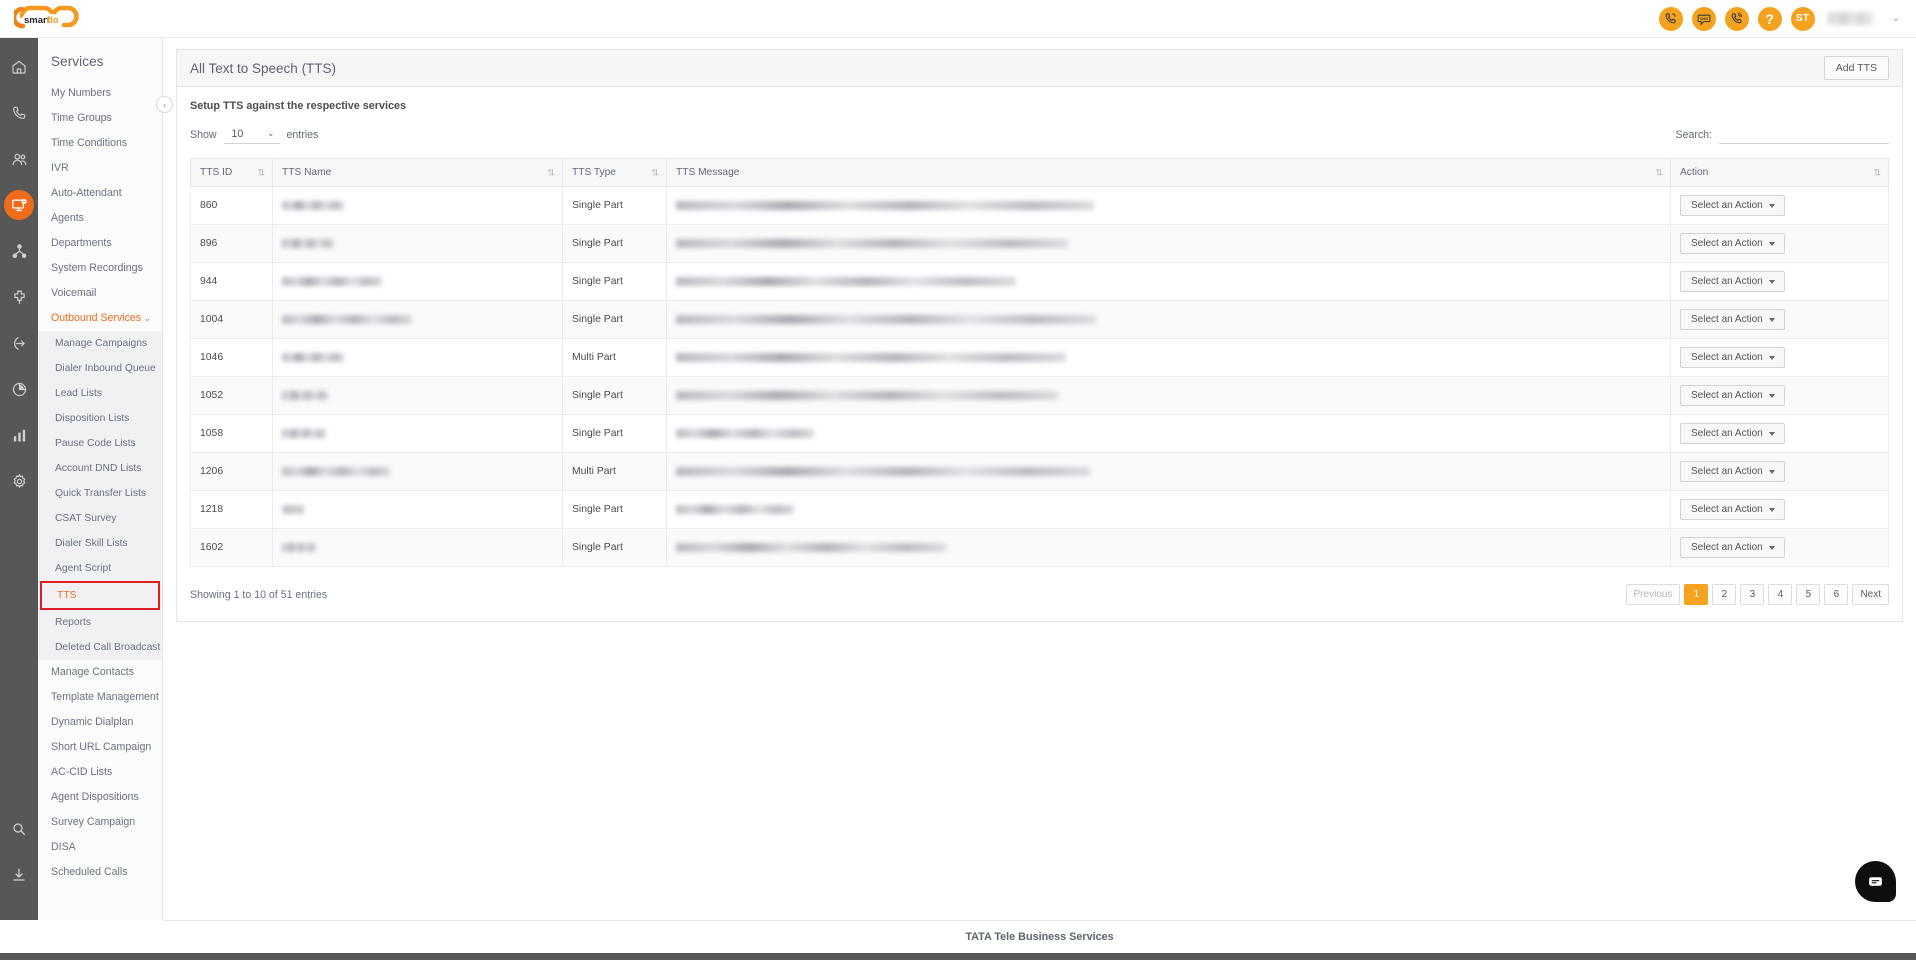  I want to click on sidebar-item-survey-campaign: Survey Campaign, so click(100, 822).